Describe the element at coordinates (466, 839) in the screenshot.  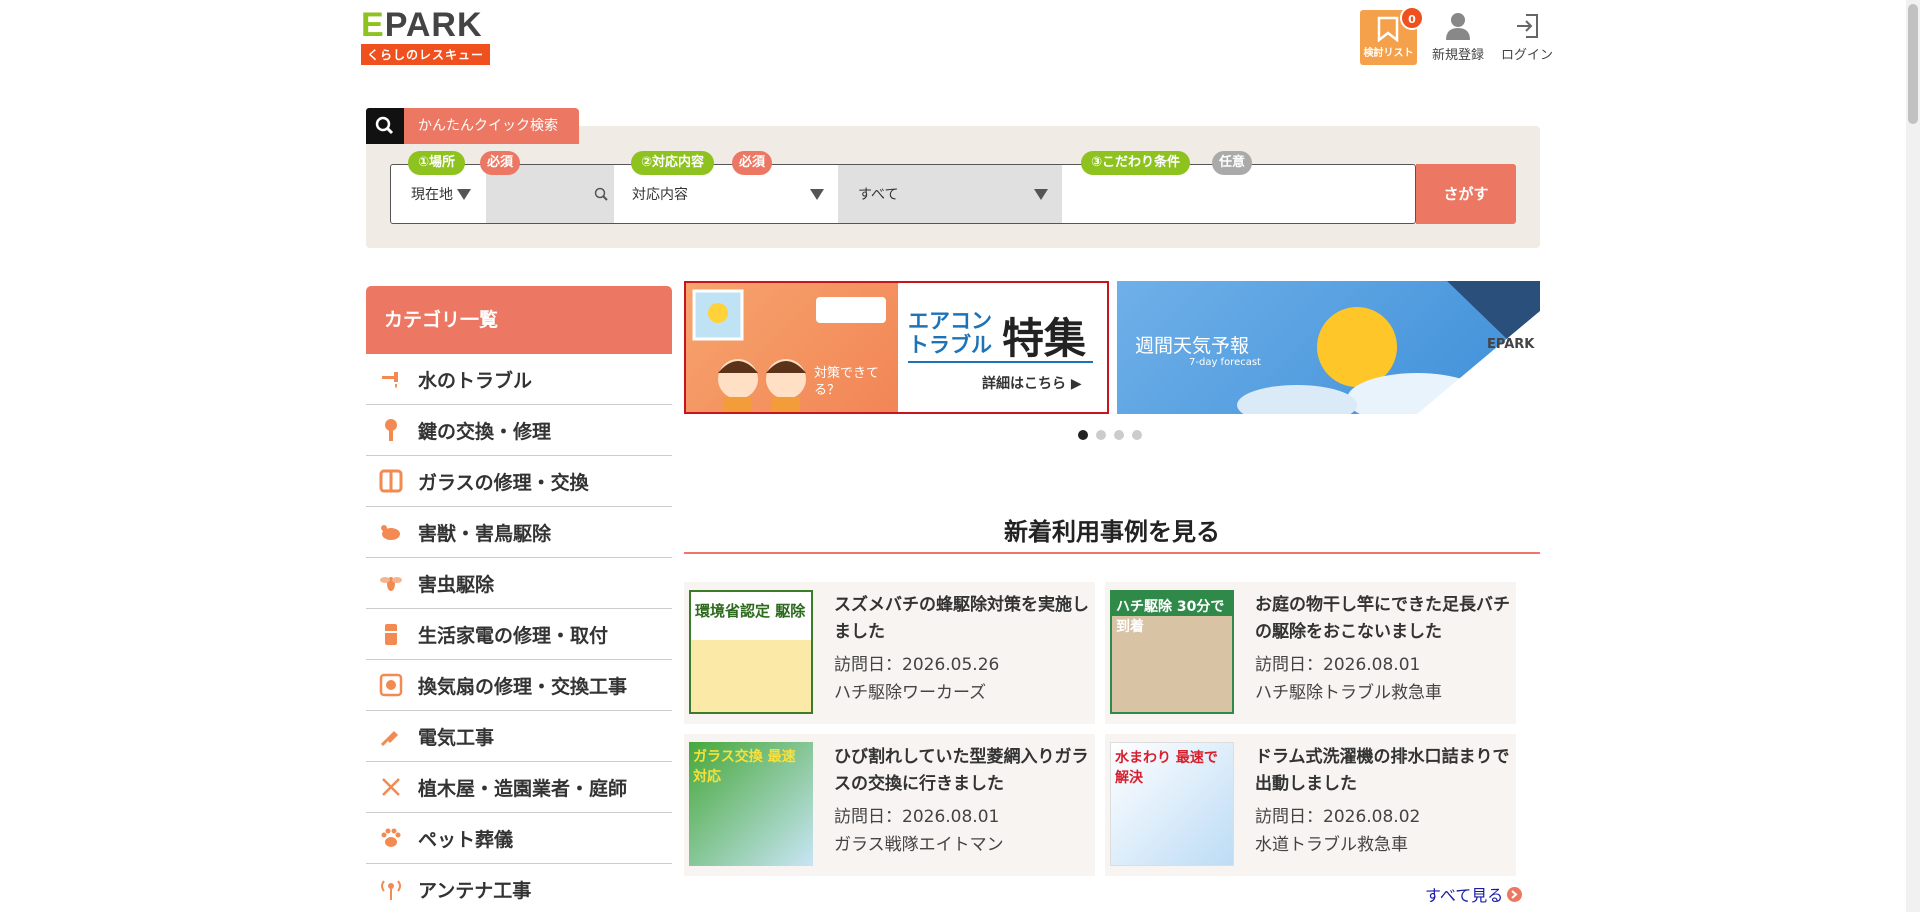
I see `category-item-label: ペット葬儀` at that location.